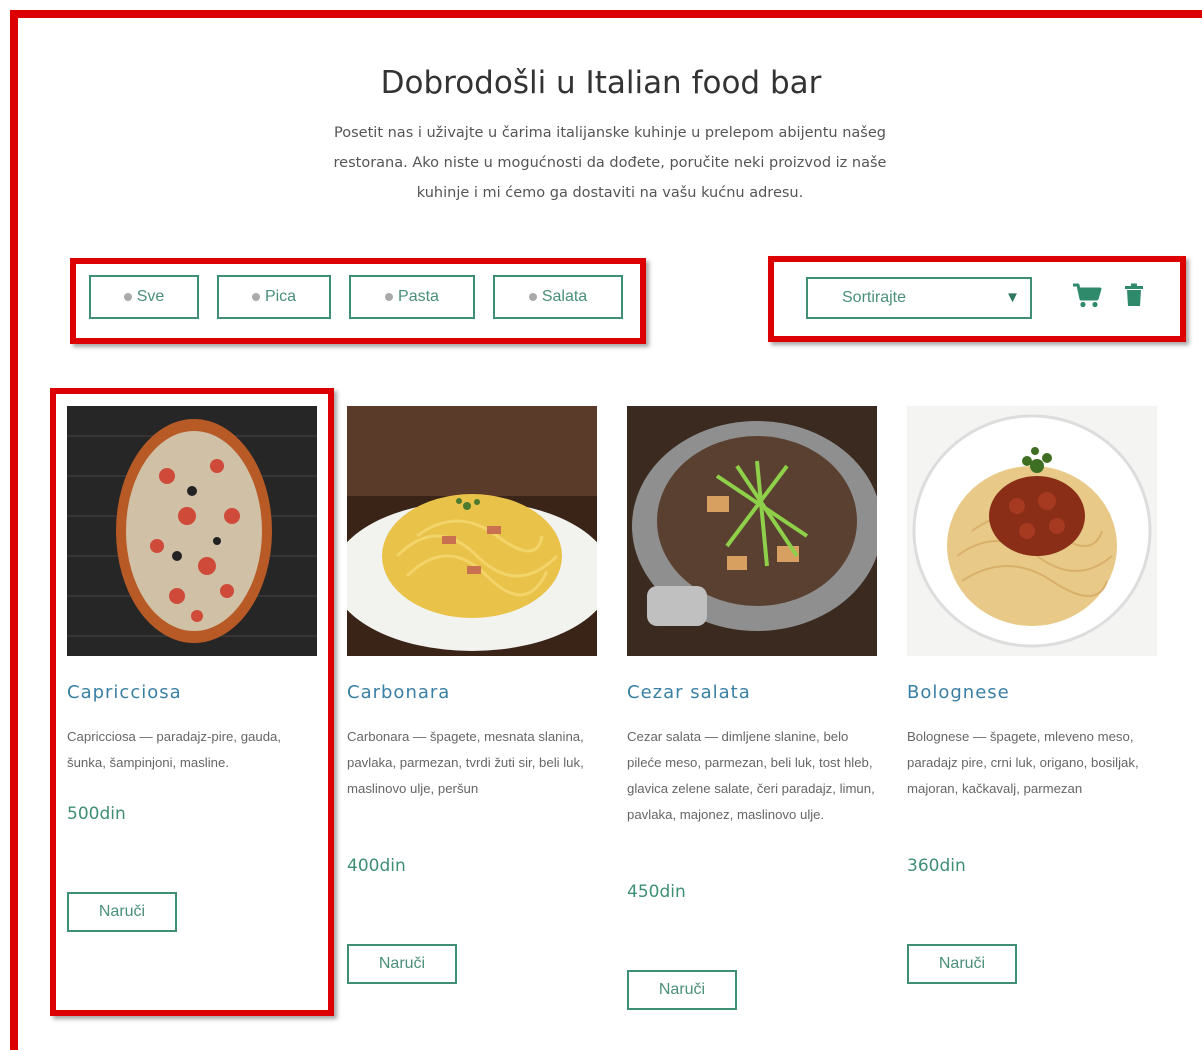 Image resolution: width=1202 pixels, height=1050 pixels. I want to click on product-price: 450din, so click(656, 892).